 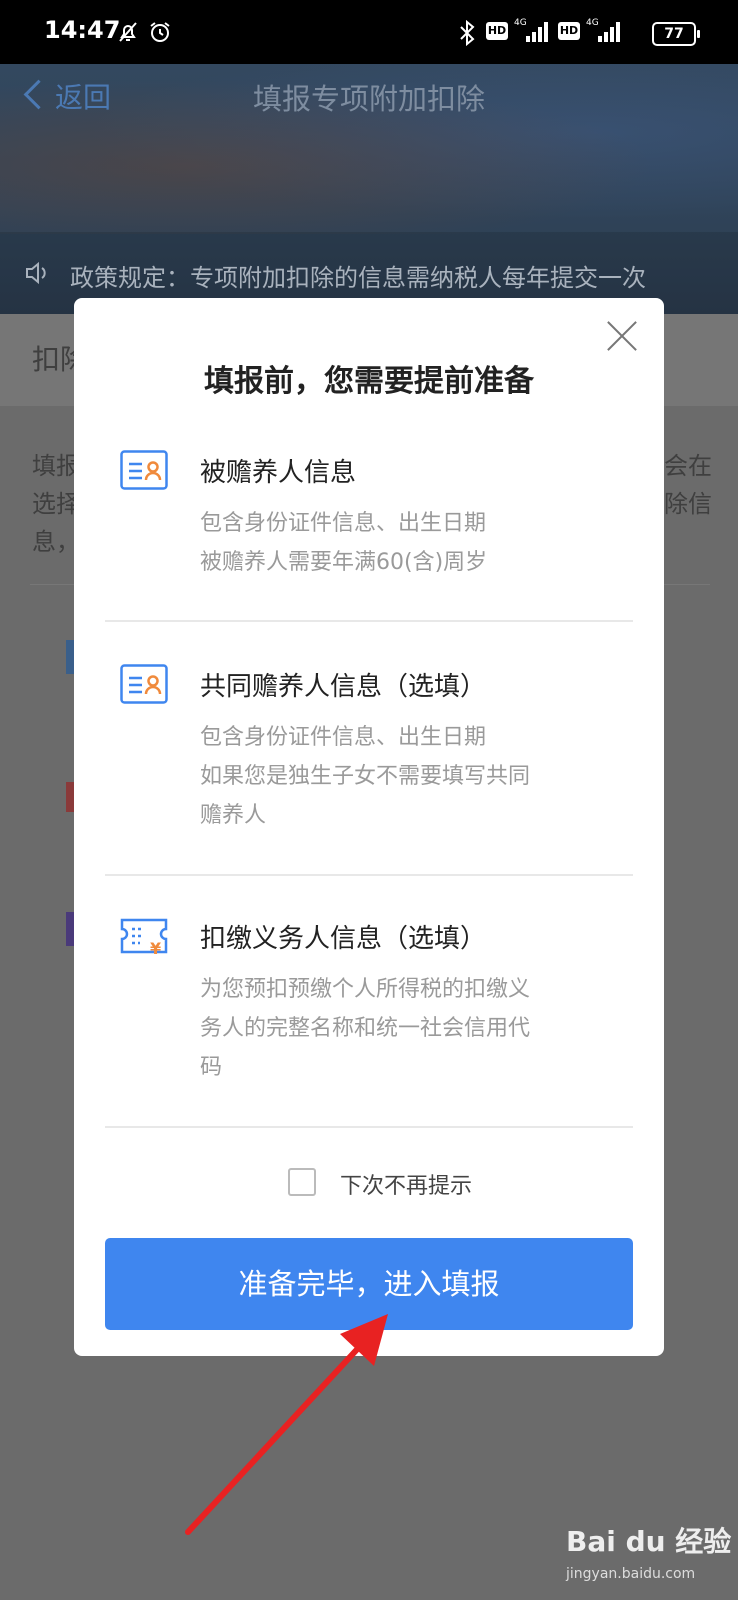 I want to click on battery-indicator: 77, so click(x=676, y=34).